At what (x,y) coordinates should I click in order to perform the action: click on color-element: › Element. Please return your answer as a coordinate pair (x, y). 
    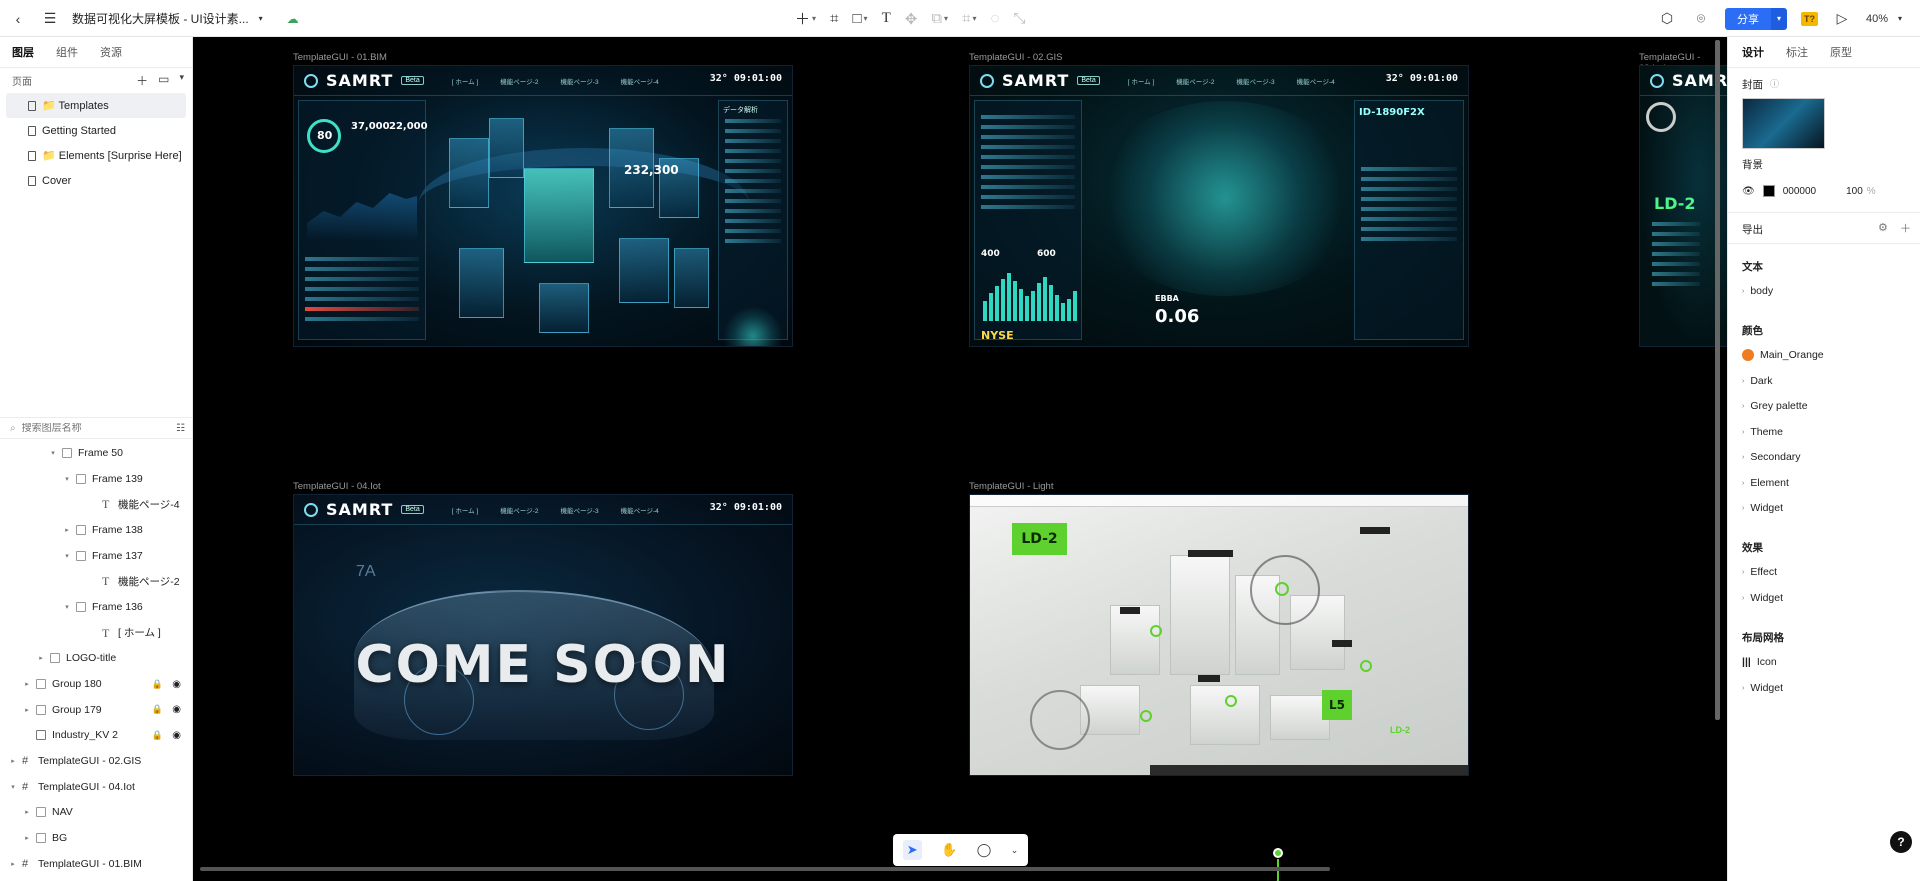
    Looking at the image, I should click on (1765, 483).